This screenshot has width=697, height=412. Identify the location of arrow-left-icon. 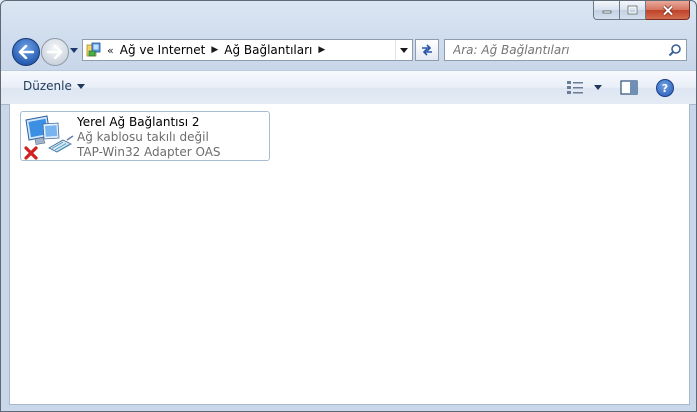
(26, 52).